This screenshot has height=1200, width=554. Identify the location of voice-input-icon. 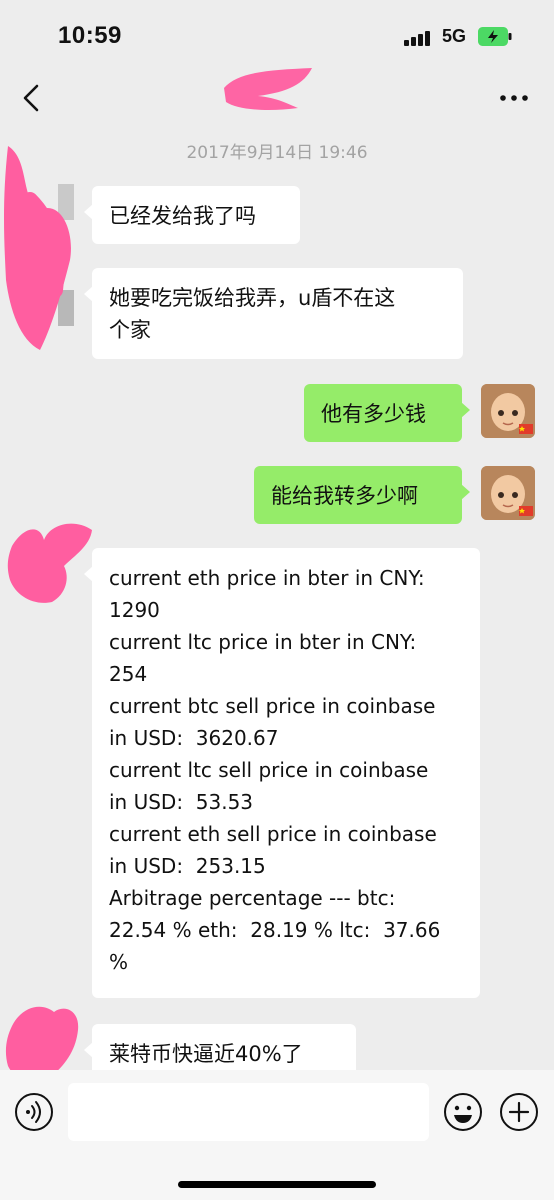
(34, 1112).